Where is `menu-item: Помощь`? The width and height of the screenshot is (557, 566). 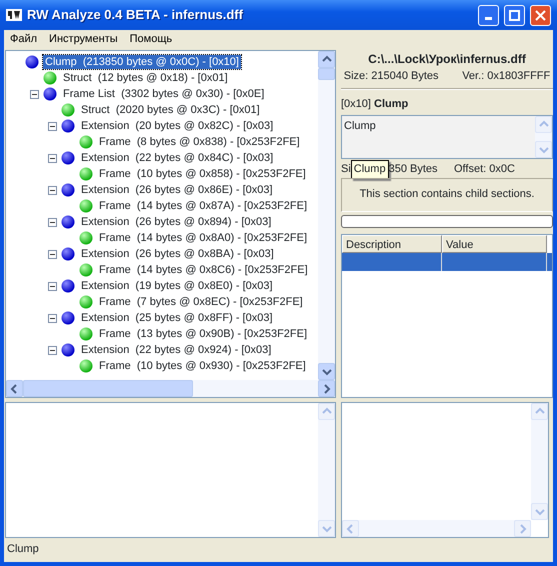 menu-item: Помощь is located at coordinates (151, 39).